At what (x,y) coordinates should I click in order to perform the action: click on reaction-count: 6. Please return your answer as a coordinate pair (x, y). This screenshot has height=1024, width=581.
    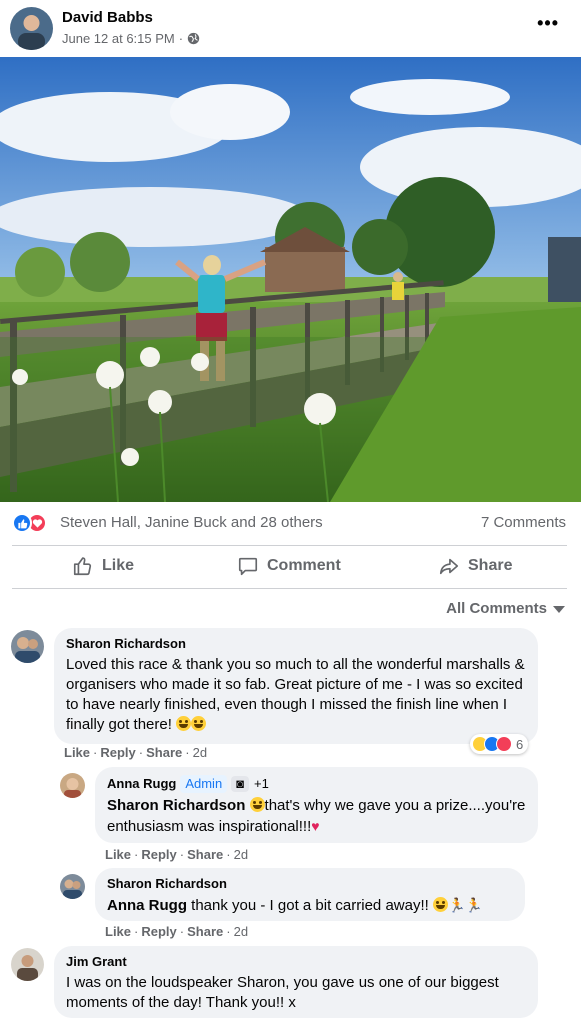
    Looking at the image, I should click on (520, 744).